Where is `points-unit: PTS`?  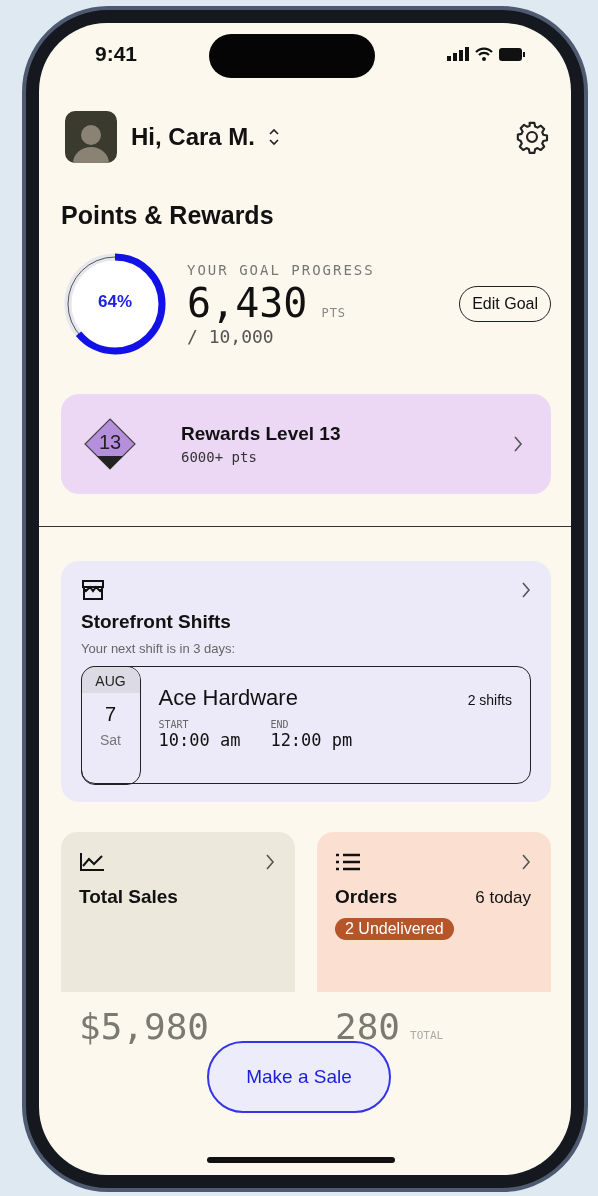 points-unit: PTS is located at coordinates (334, 312).